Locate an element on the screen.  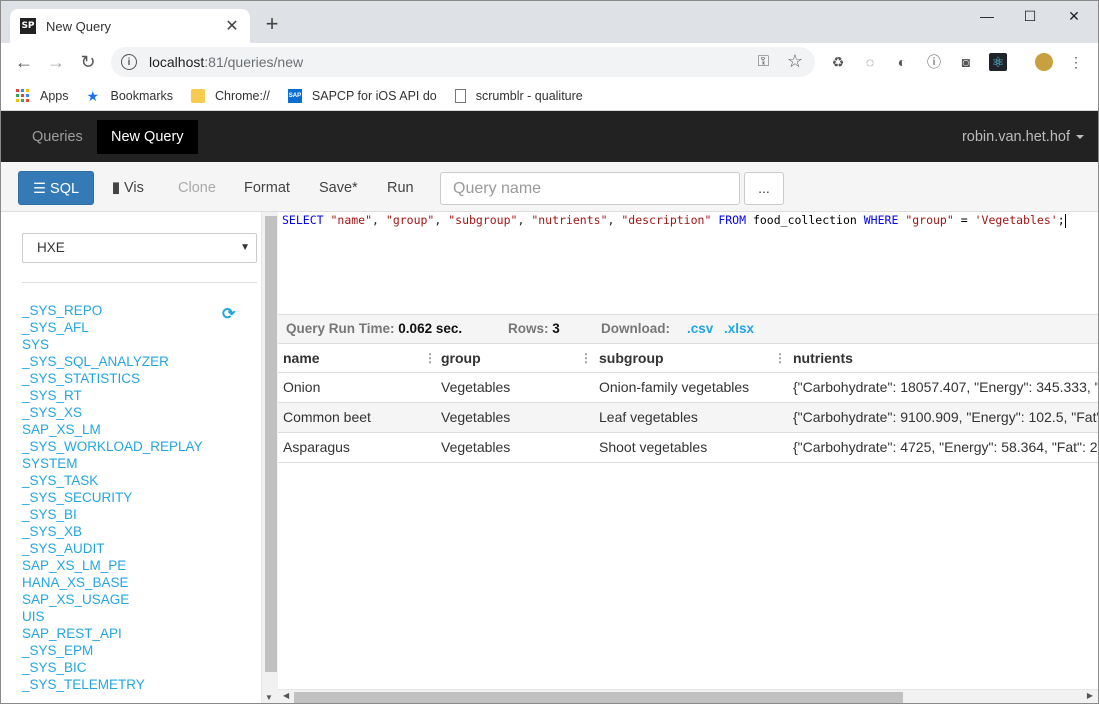
bookmark-sapcp: SAP SAPCP for iOS API do is located at coordinates (362, 95).